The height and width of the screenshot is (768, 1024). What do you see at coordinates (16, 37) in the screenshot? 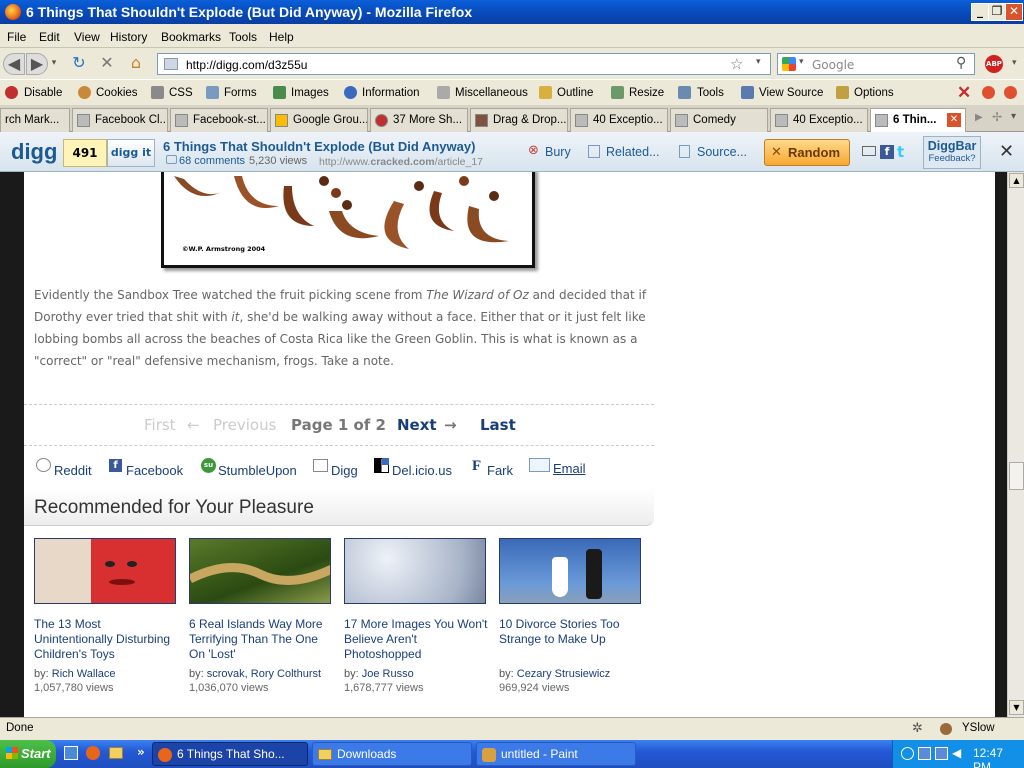
I see `menu-file: File` at bounding box center [16, 37].